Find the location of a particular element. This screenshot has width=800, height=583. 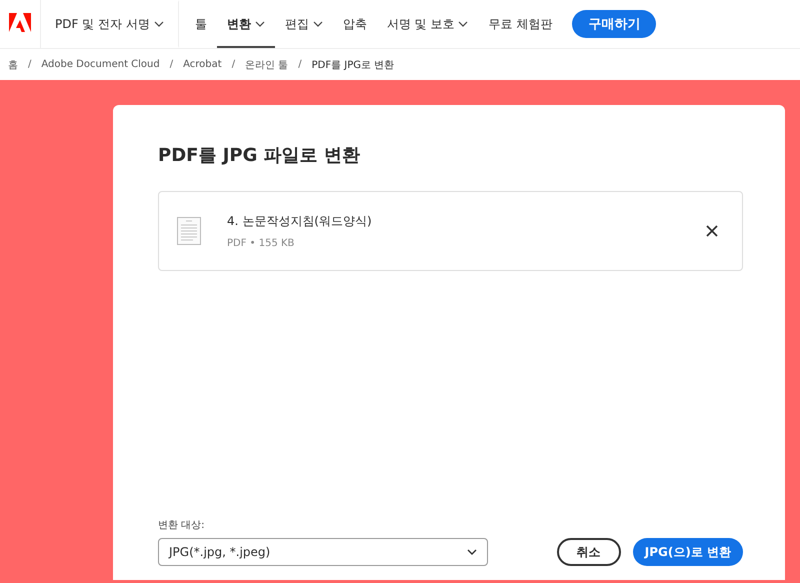

logo-icon is located at coordinates (20, 24).